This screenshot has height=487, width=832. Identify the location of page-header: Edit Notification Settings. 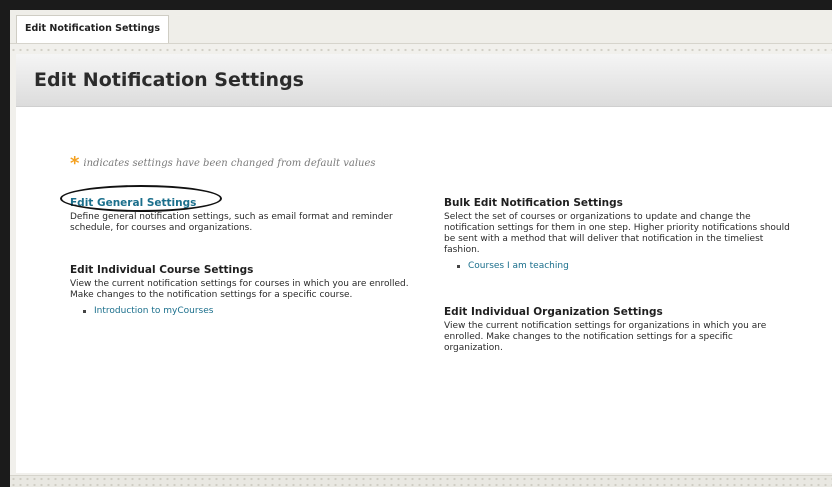
(424, 80).